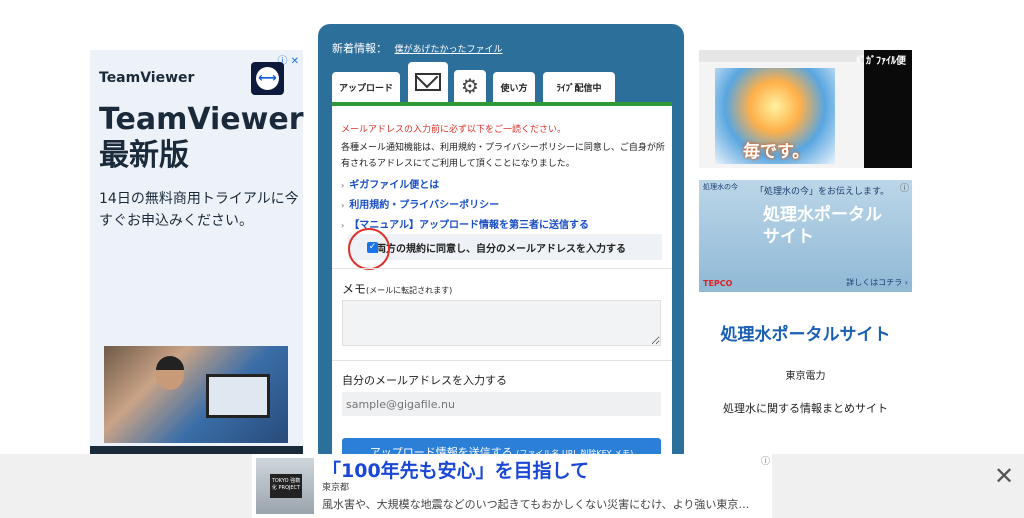  I want to click on bottom-ad-thumbnail: TOKYO 強靭化 PROJECT, so click(285, 486).